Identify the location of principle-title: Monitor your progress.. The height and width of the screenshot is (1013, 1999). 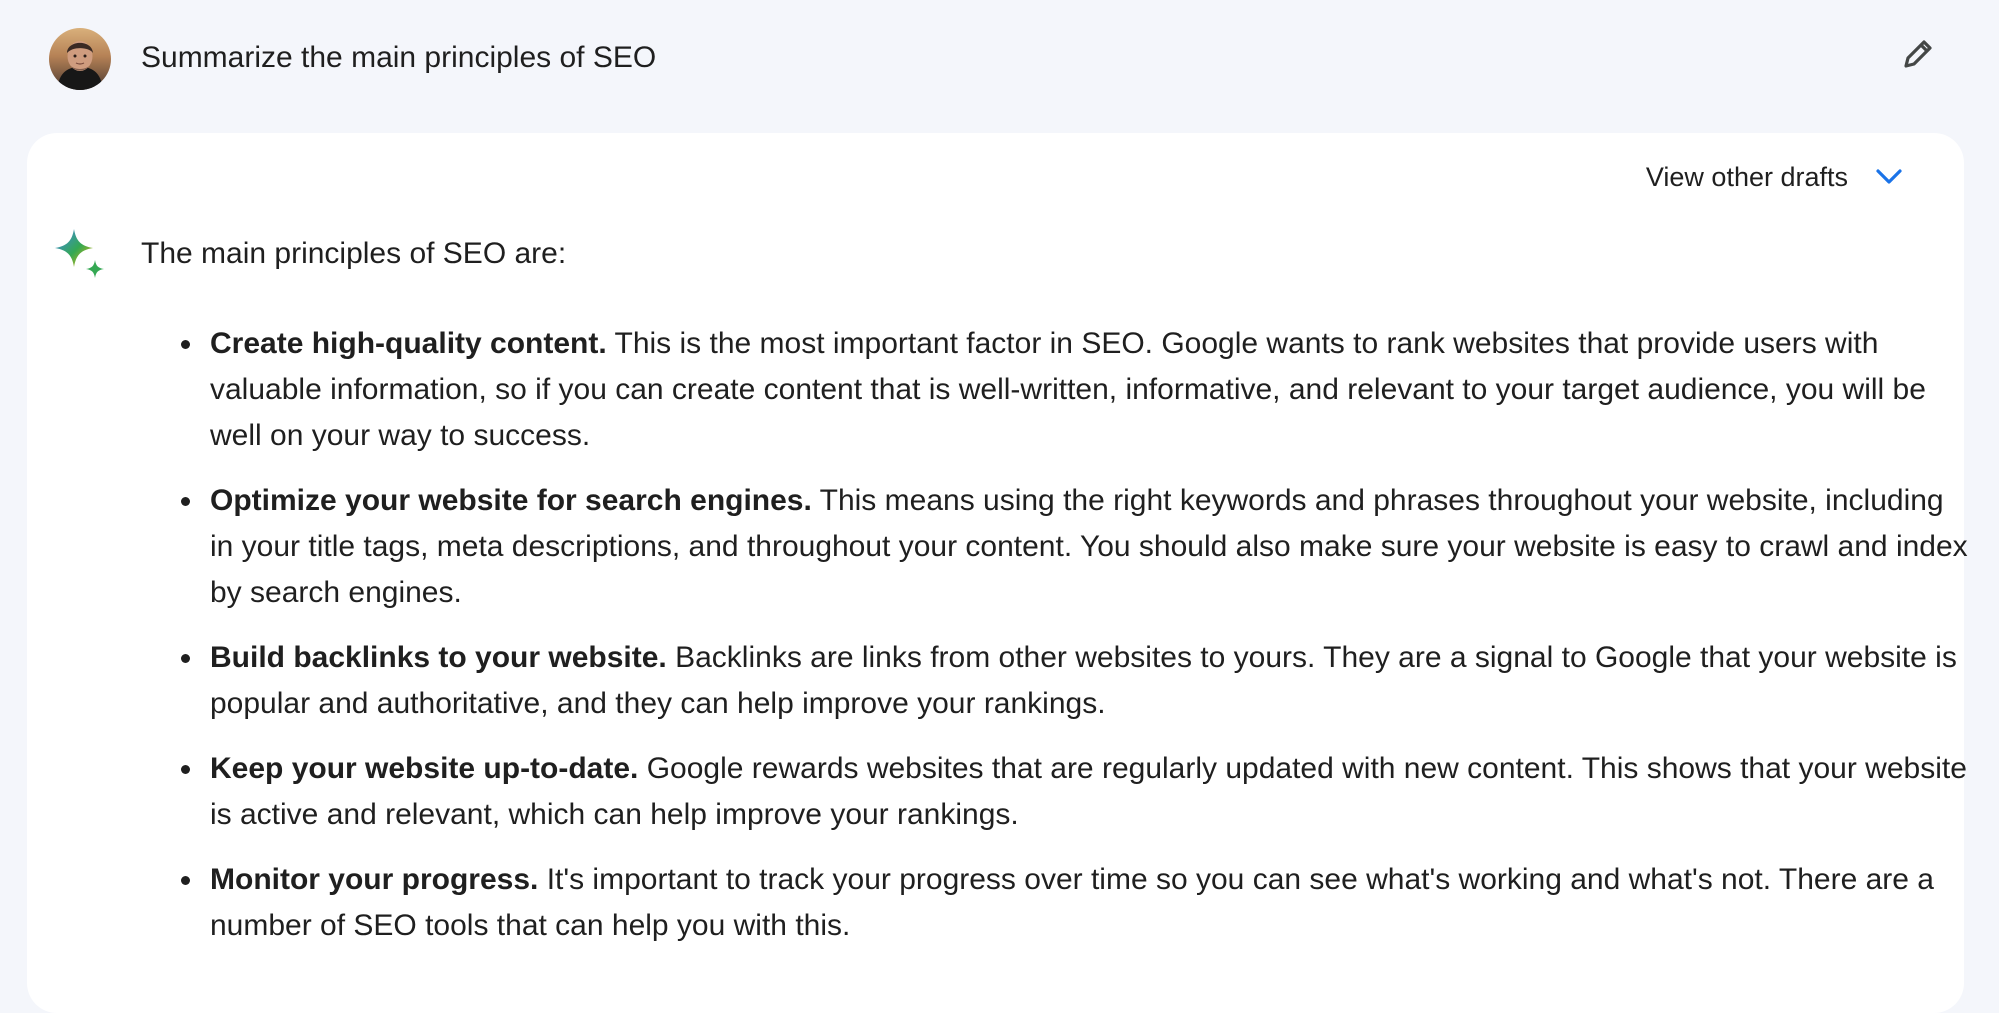
(374, 879).